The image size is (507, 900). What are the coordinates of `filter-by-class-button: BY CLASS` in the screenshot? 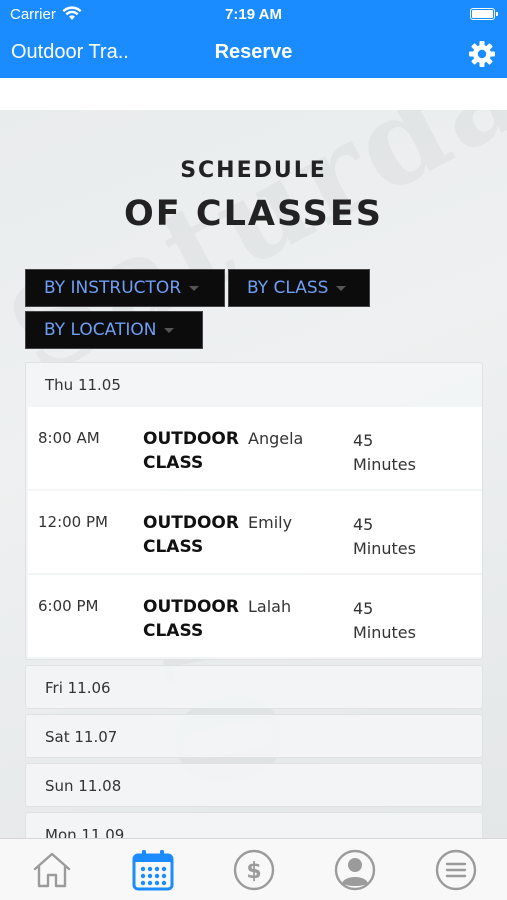 It's located at (299, 288).